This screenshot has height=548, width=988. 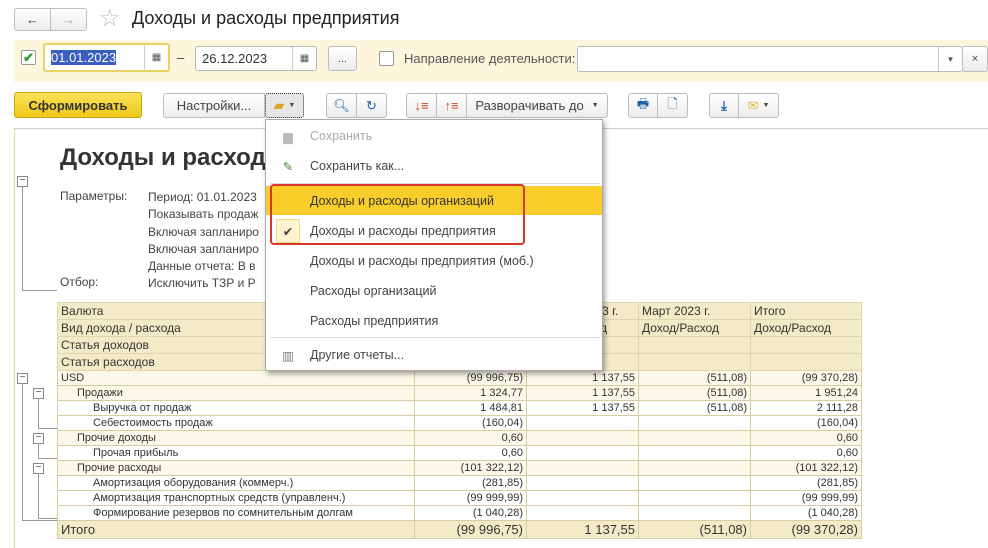 I want to click on search-button: 🔍︎, so click(x=341, y=105).